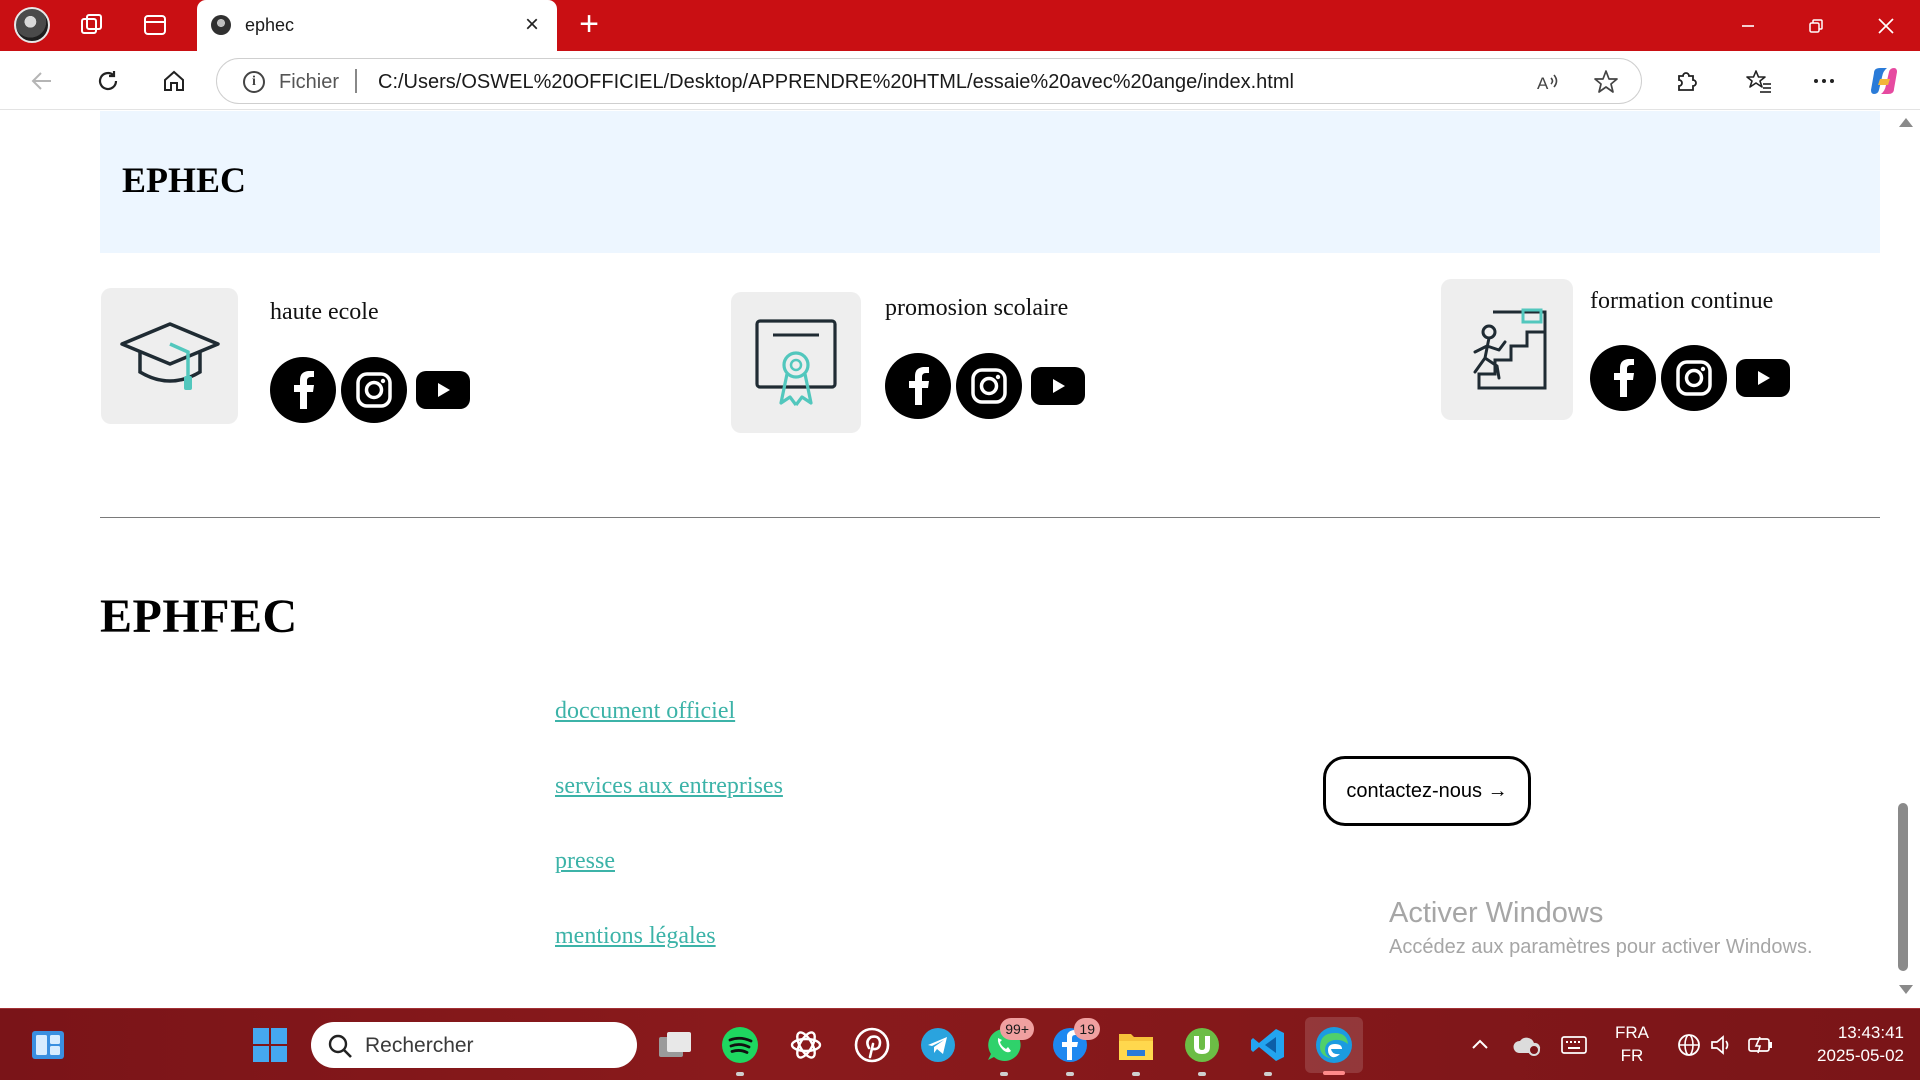 This screenshot has width=1920, height=1080. I want to click on certificate-icon, so click(796, 362).